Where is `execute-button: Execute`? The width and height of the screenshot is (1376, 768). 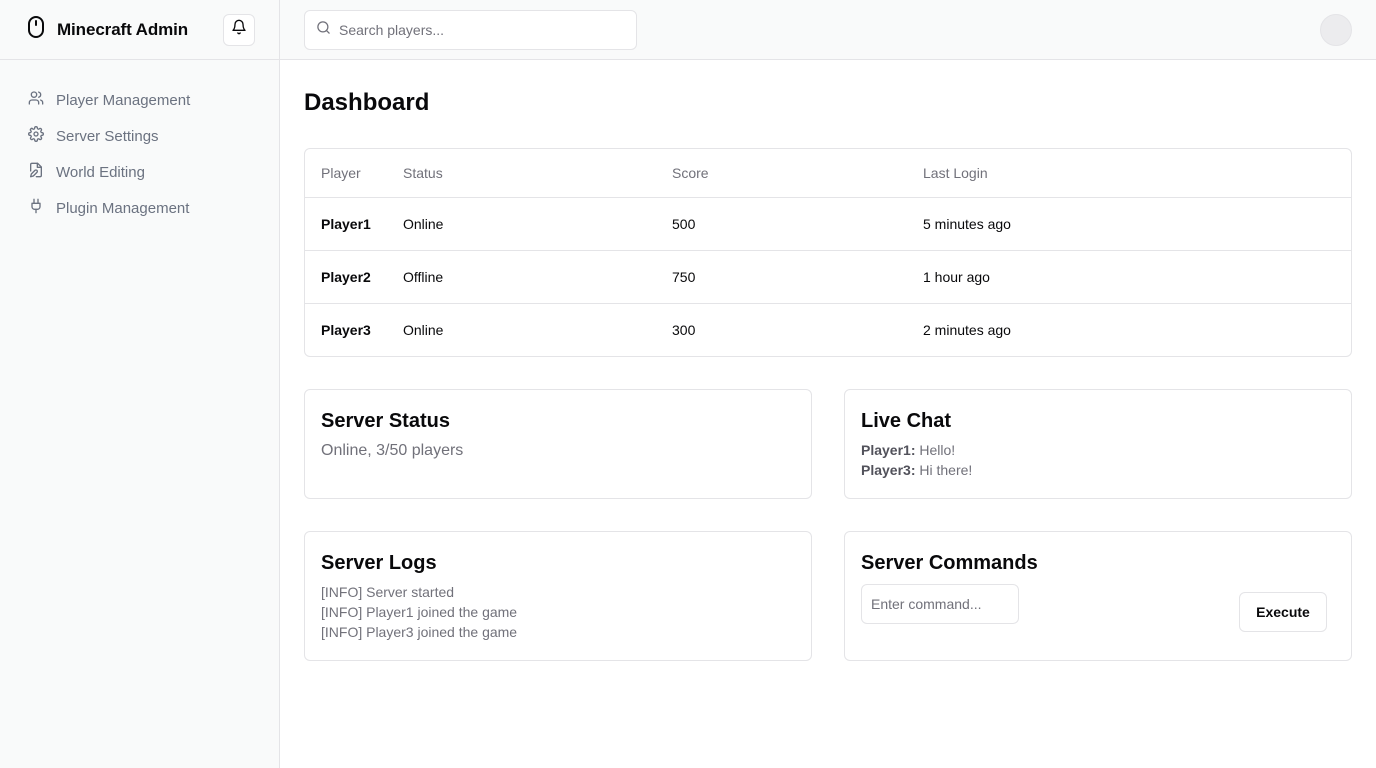 execute-button: Execute is located at coordinates (1283, 612).